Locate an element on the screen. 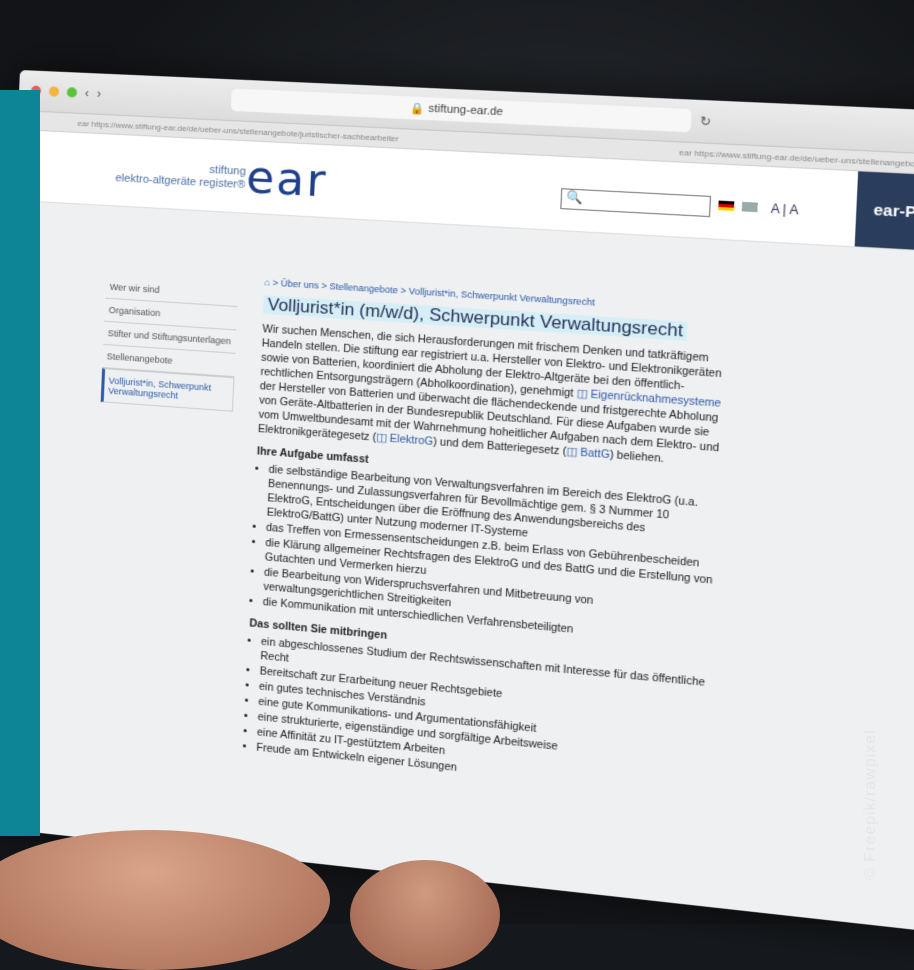  uk-flag-icon is located at coordinates (750, 207).